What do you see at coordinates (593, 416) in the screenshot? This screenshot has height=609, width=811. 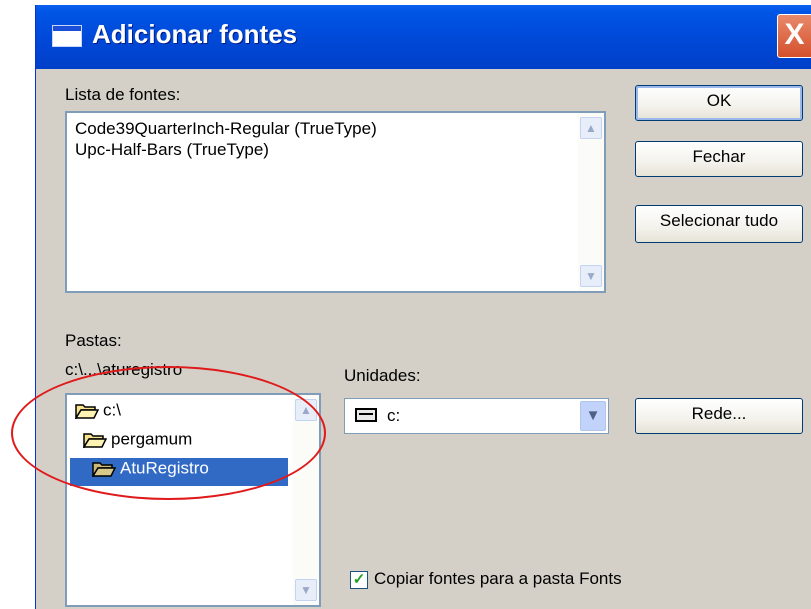 I see `chevron-down-icon: ▼` at bounding box center [593, 416].